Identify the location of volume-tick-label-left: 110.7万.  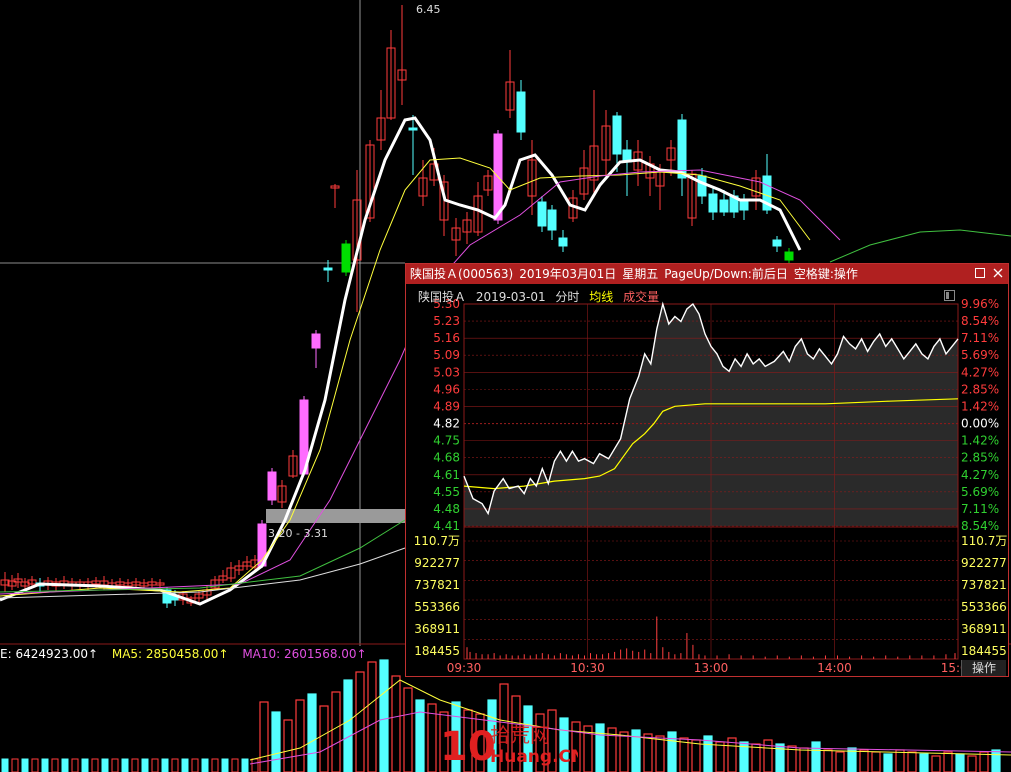
(437, 541).